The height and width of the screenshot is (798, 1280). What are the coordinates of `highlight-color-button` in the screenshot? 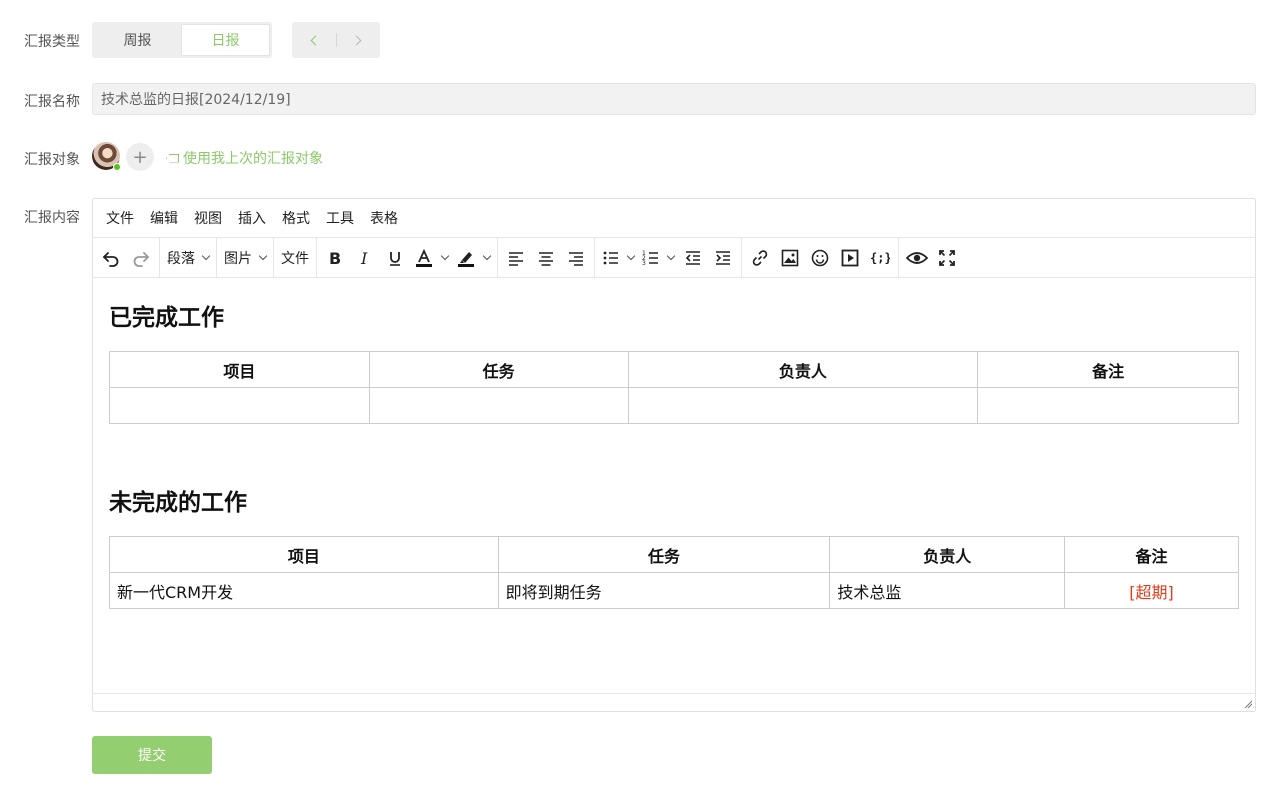 It's located at (473, 258).